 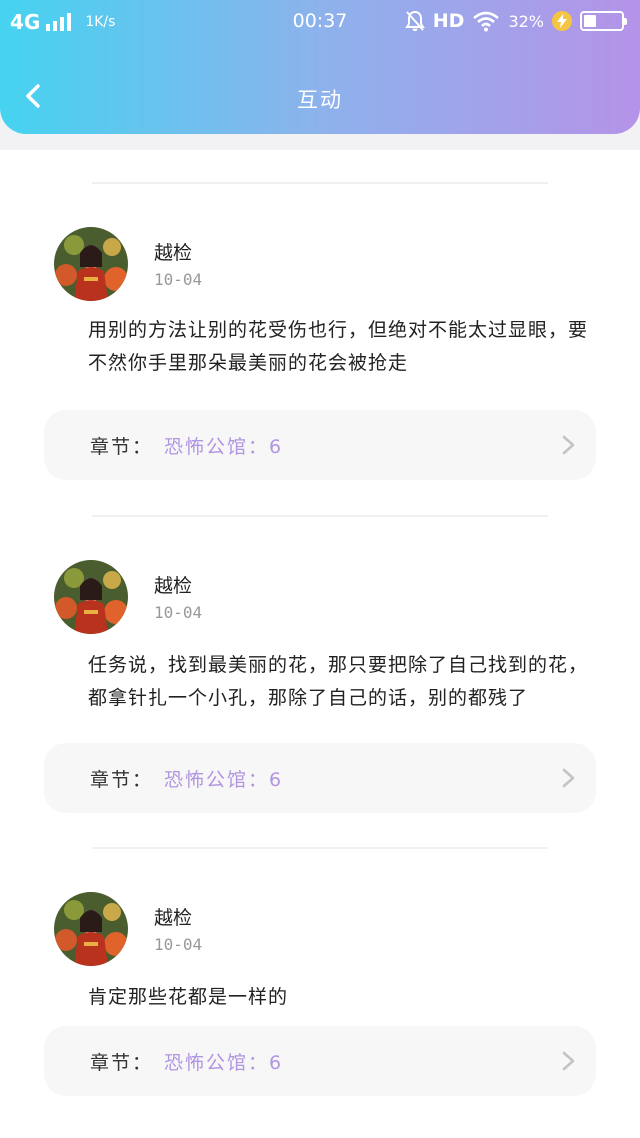 I want to click on charging-icon, so click(x=562, y=21).